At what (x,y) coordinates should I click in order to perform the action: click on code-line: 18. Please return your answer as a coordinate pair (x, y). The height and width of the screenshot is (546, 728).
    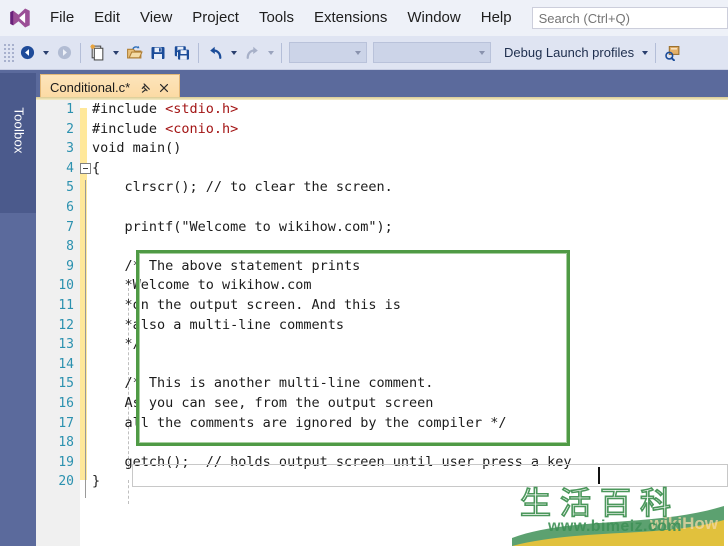
    Looking at the image, I should click on (68, 443).